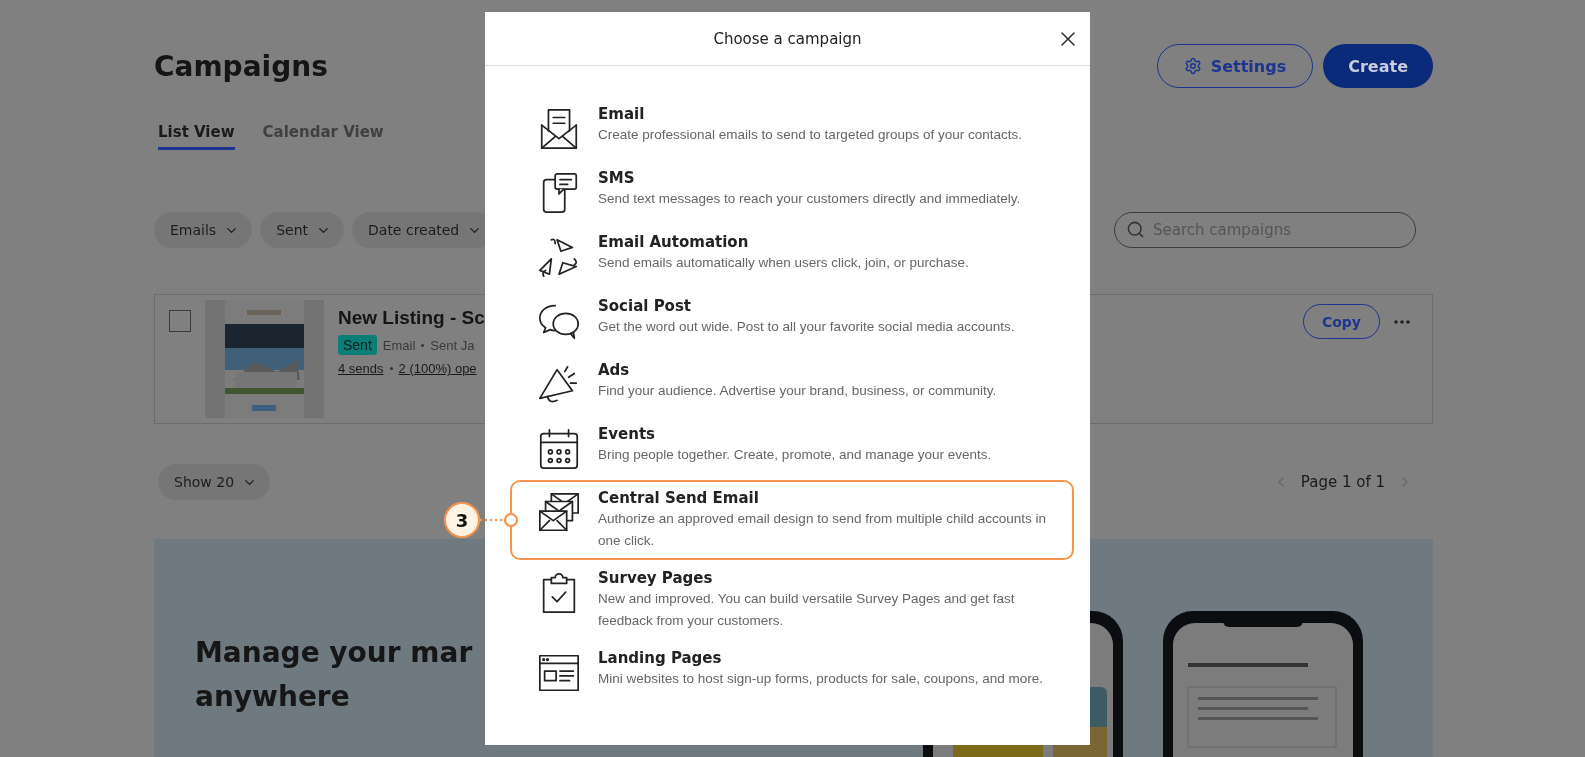  What do you see at coordinates (617, 178) in the screenshot?
I see `option-title: SMS` at bounding box center [617, 178].